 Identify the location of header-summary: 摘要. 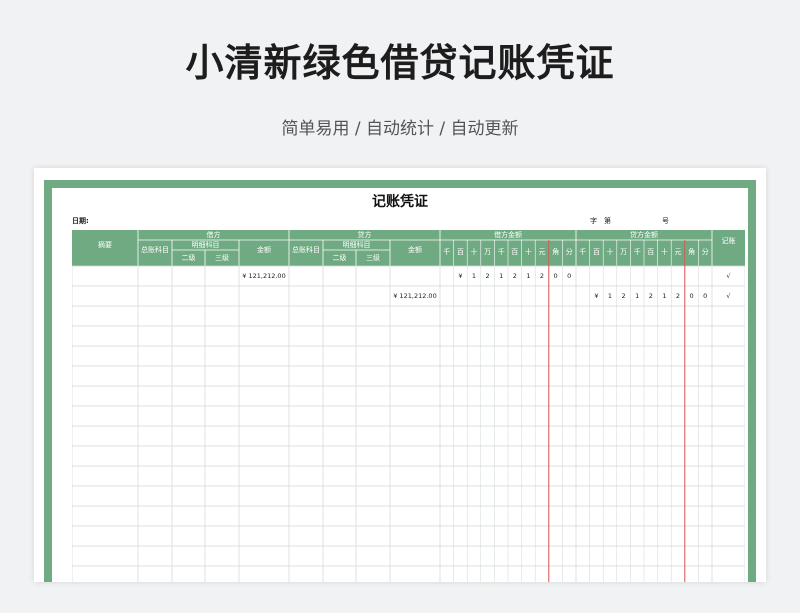
(105, 245).